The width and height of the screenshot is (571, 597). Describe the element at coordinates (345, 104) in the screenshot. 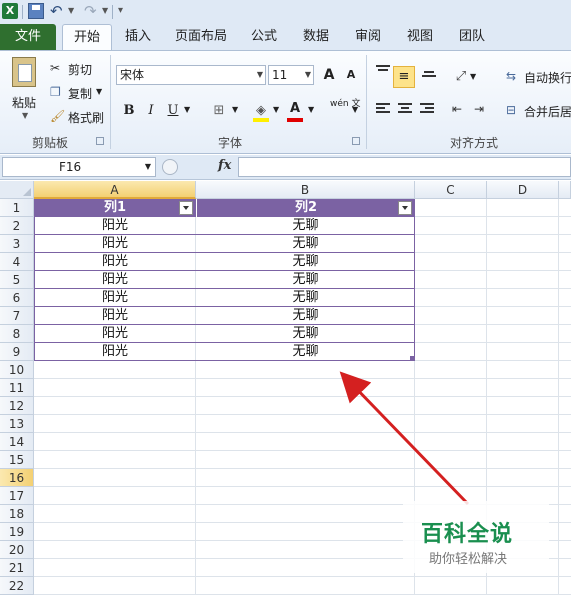

I see `phonetic-button: wén 文` at that location.